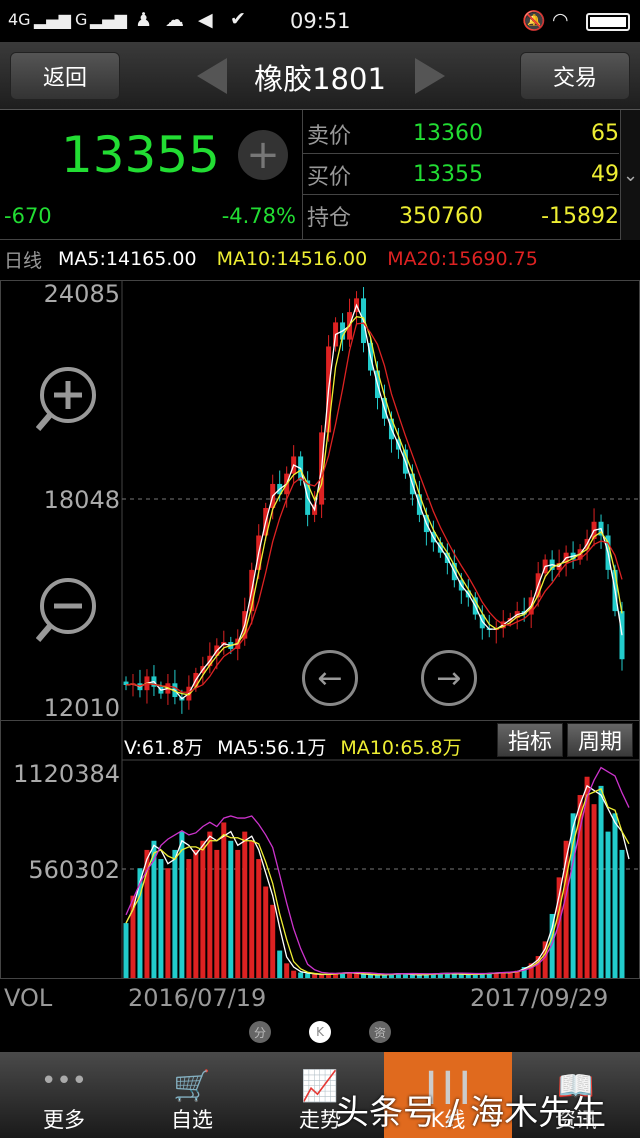 The image size is (640, 1138). Describe the element at coordinates (258, 216) in the screenshot. I see `price-change-pct: -4.78%` at that location.